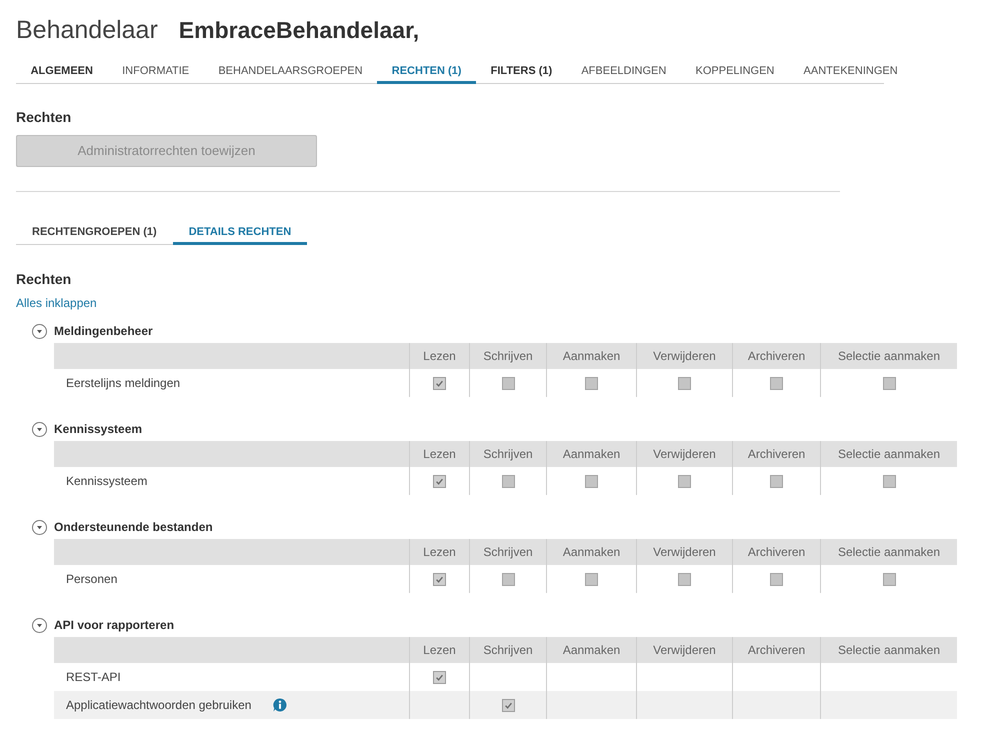  What do you see at coordinates (56, 303) in the screenshot?
I see `collapse-all-link: Alles inklappen` at bounding box center [56, 303].